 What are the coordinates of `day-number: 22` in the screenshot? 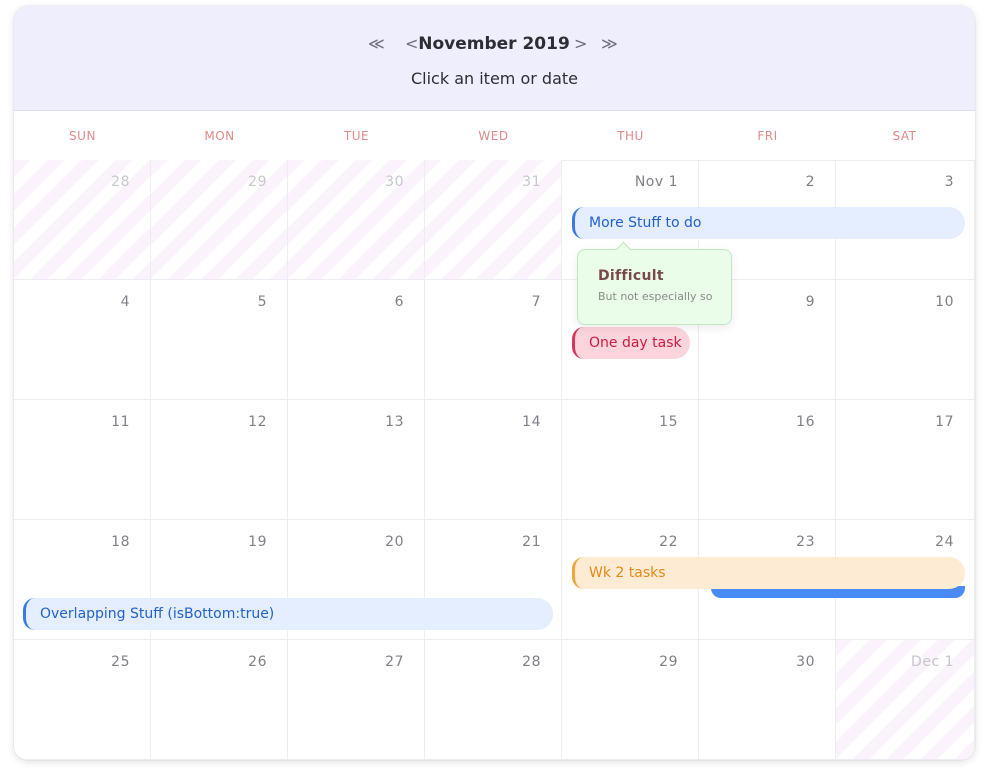 It's located at (668, 542).